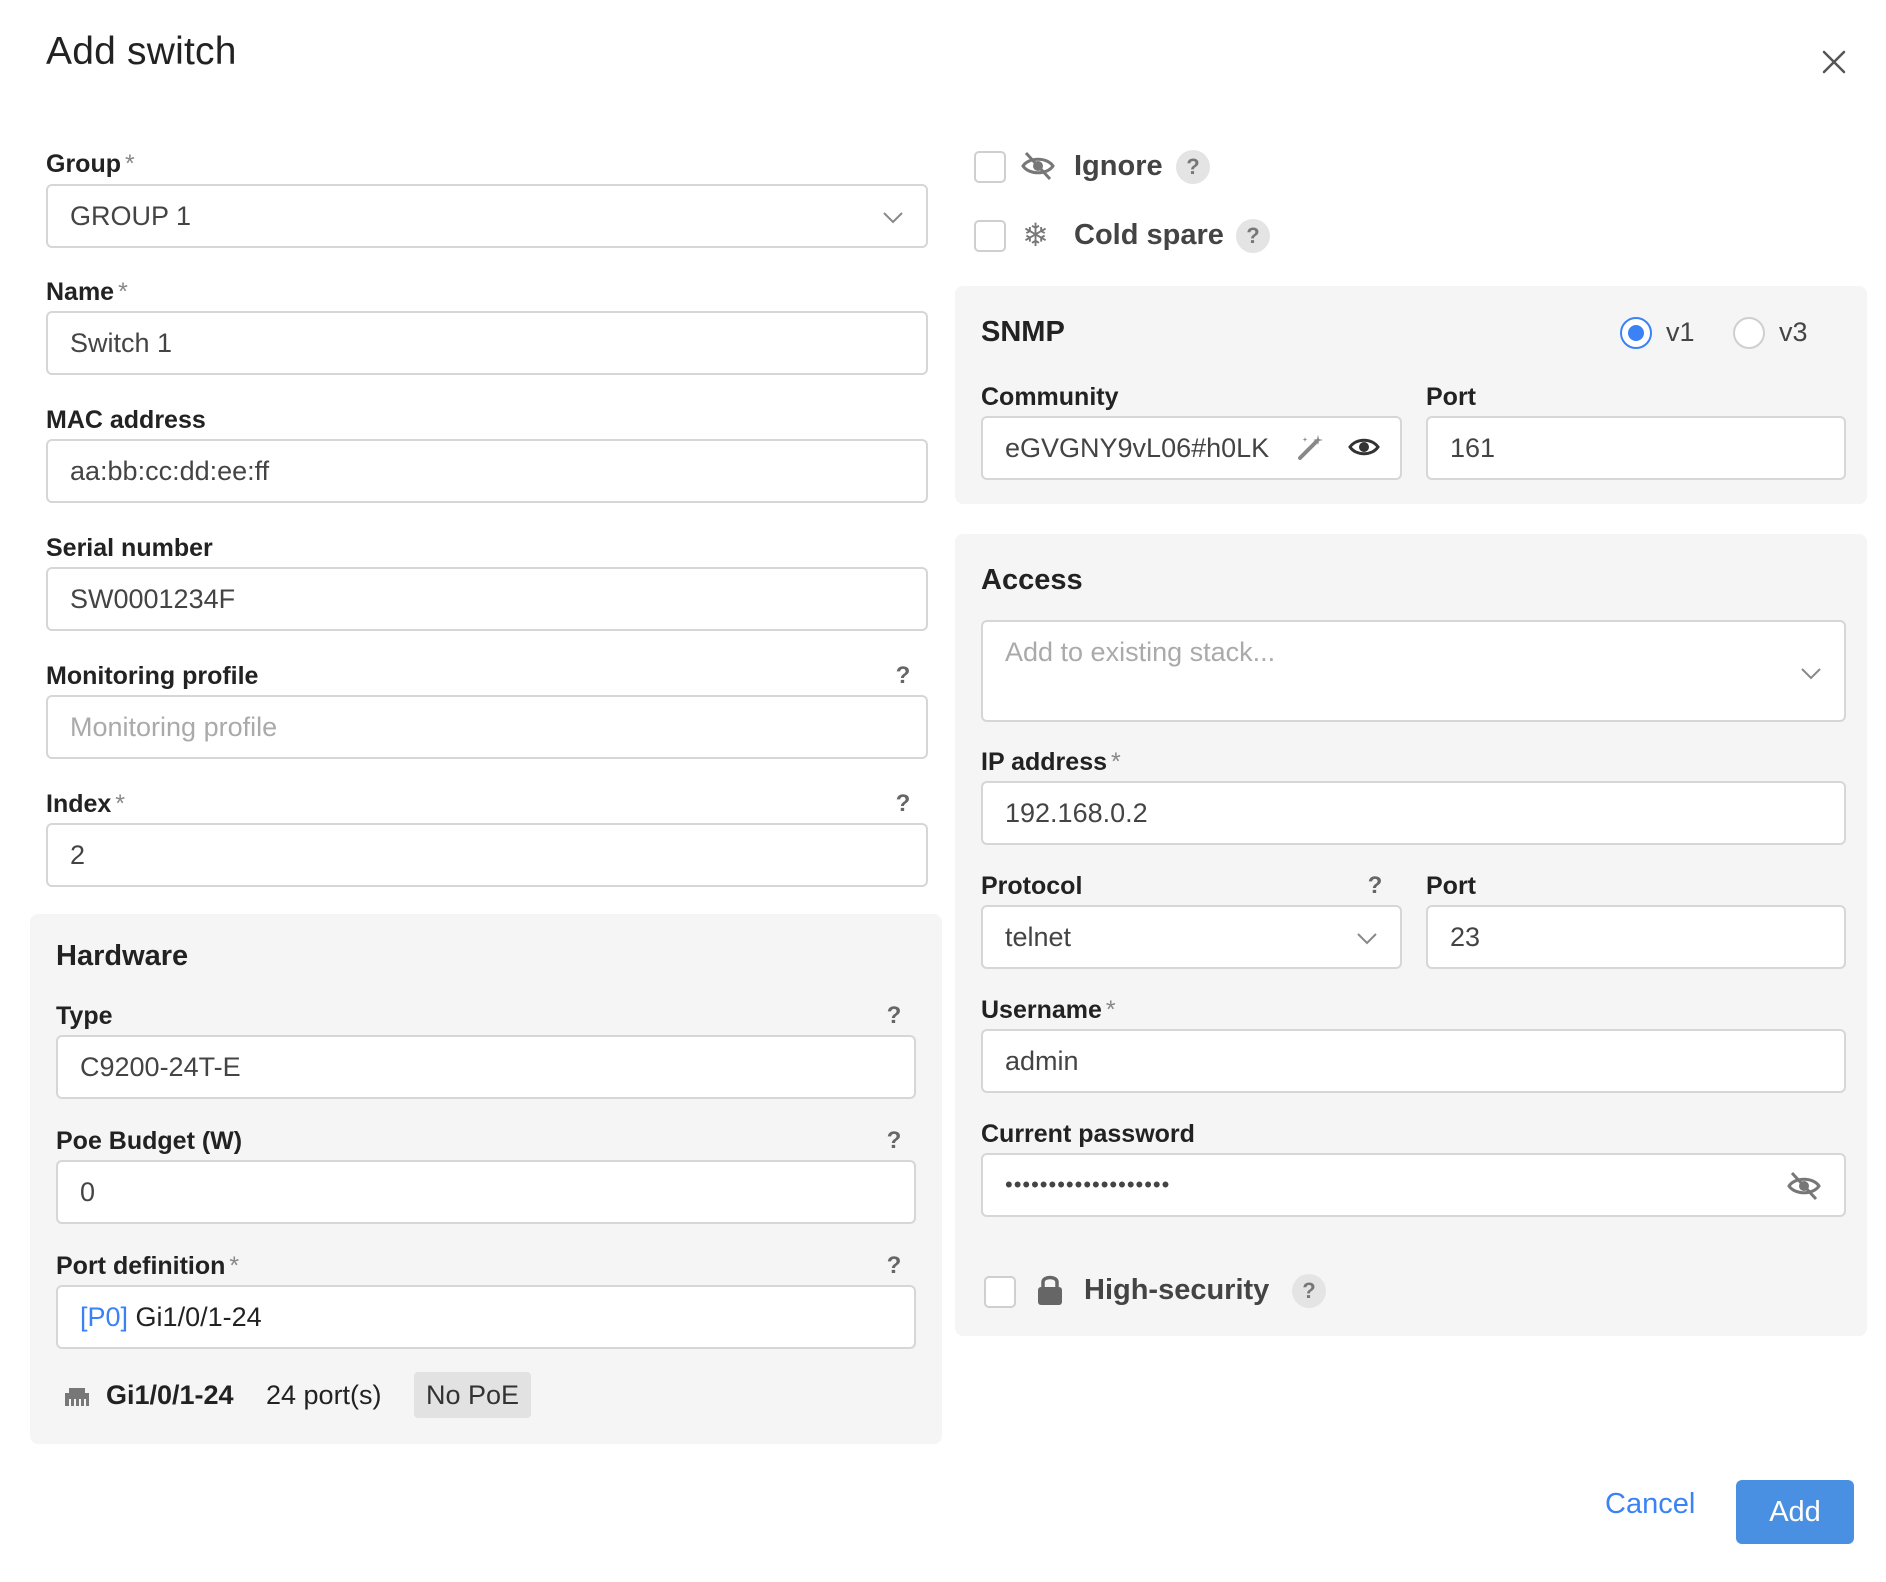  What do you see at coordinates (198, 1317) in the screenshot?
I see `portdef-value: Gi1/0/1-24` at bounding box center [198, 1317].